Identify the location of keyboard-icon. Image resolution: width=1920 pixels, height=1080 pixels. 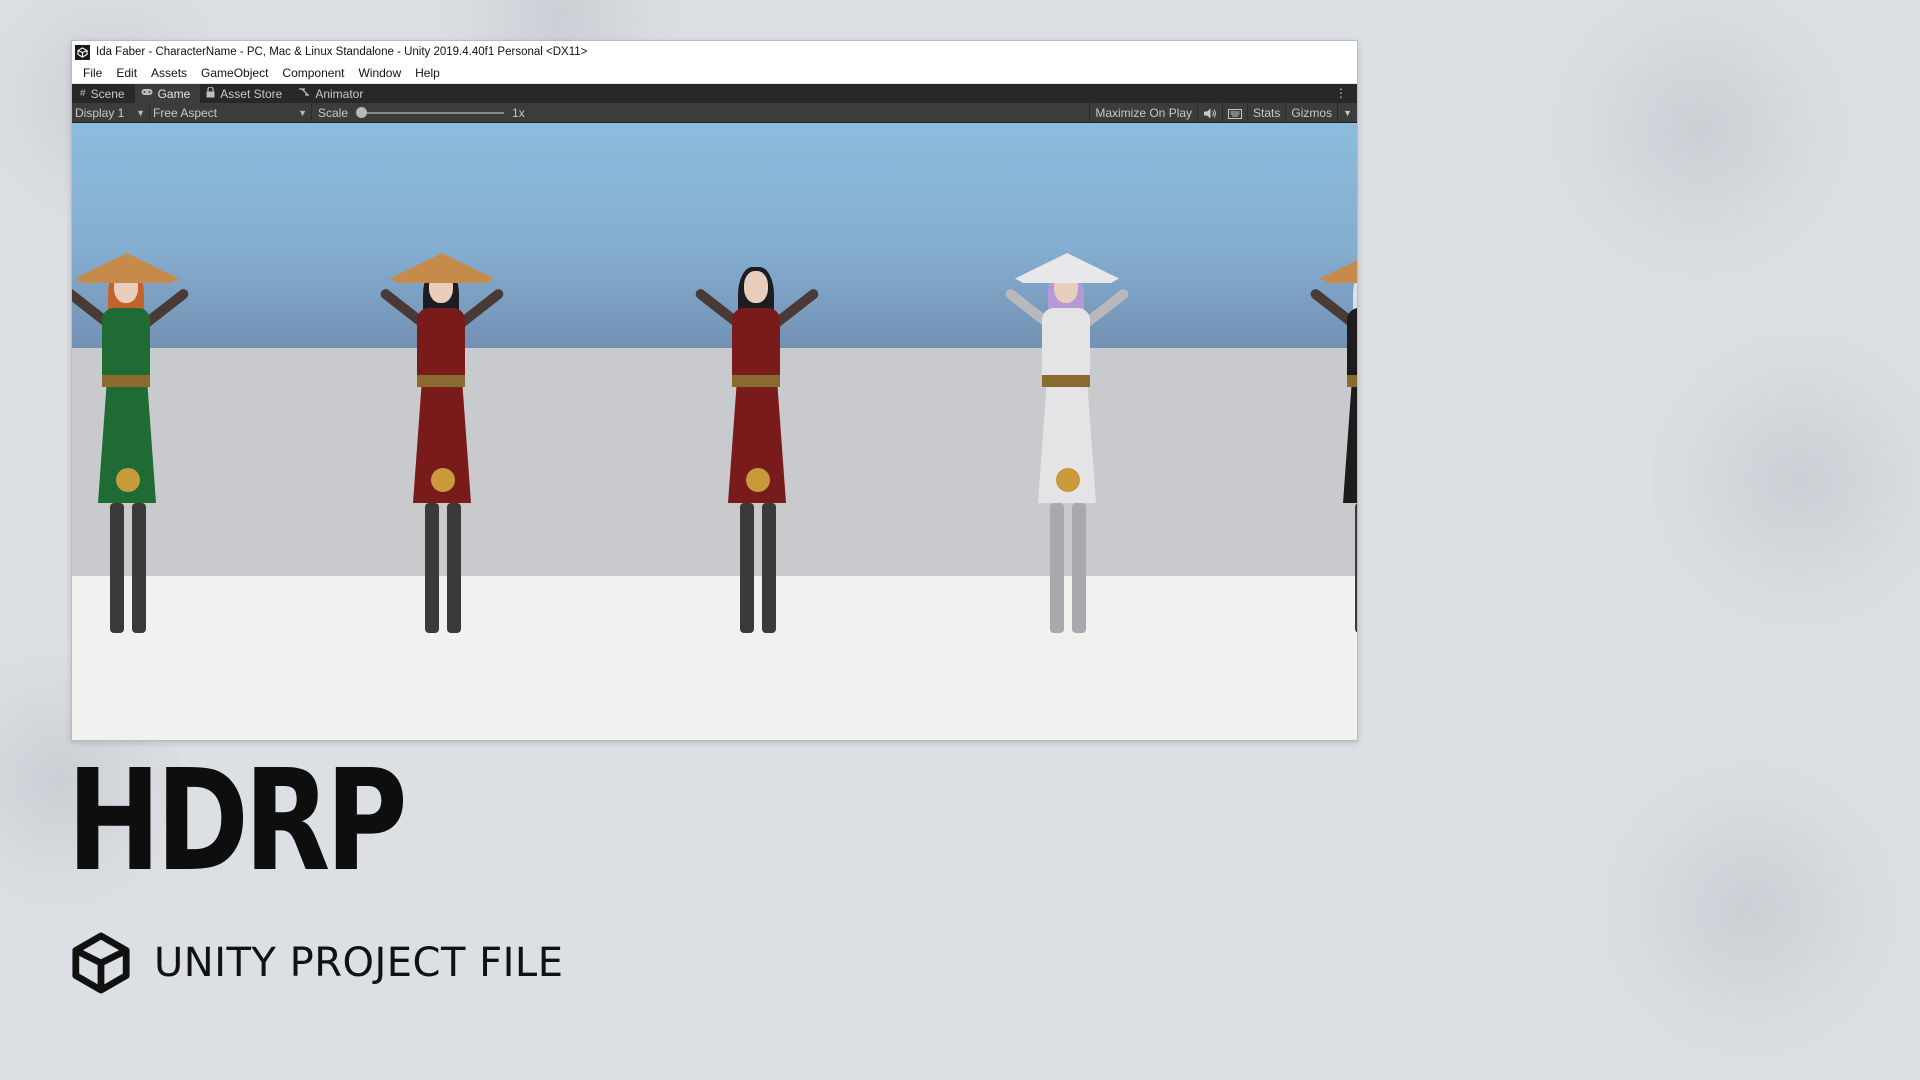
(1235, 113).